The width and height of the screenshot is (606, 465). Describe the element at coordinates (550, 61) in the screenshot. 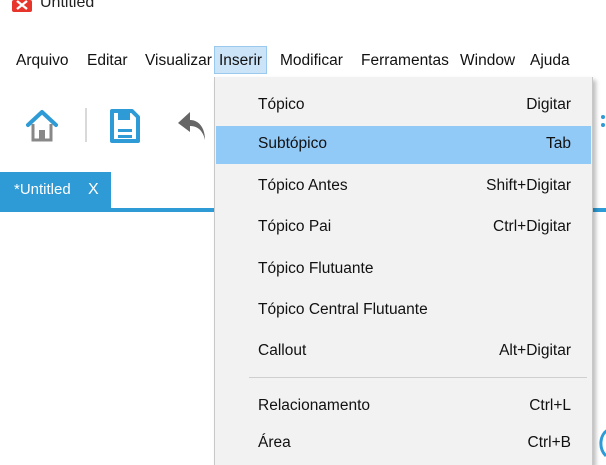

I see `menu-ajuda: Ajuda` at that location.